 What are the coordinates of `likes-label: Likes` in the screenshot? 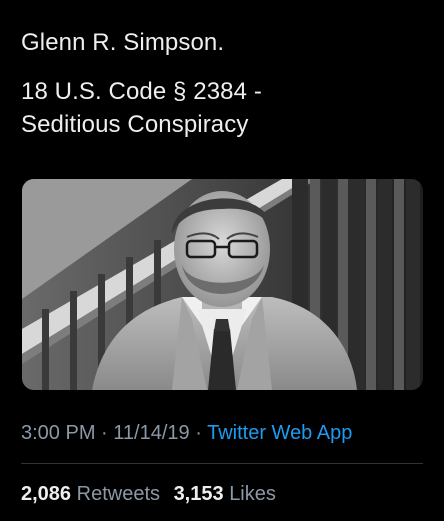 It's located at (252, 494).